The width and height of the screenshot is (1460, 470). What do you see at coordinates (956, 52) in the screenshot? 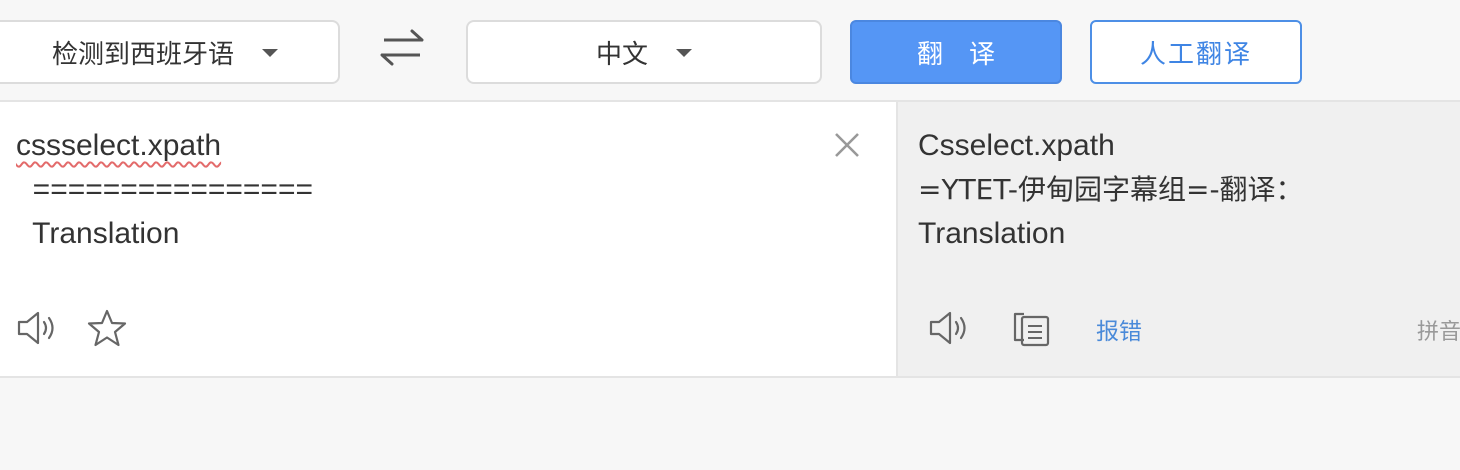
I see `translate-button: 翻译` at bounding box center [956, 52].